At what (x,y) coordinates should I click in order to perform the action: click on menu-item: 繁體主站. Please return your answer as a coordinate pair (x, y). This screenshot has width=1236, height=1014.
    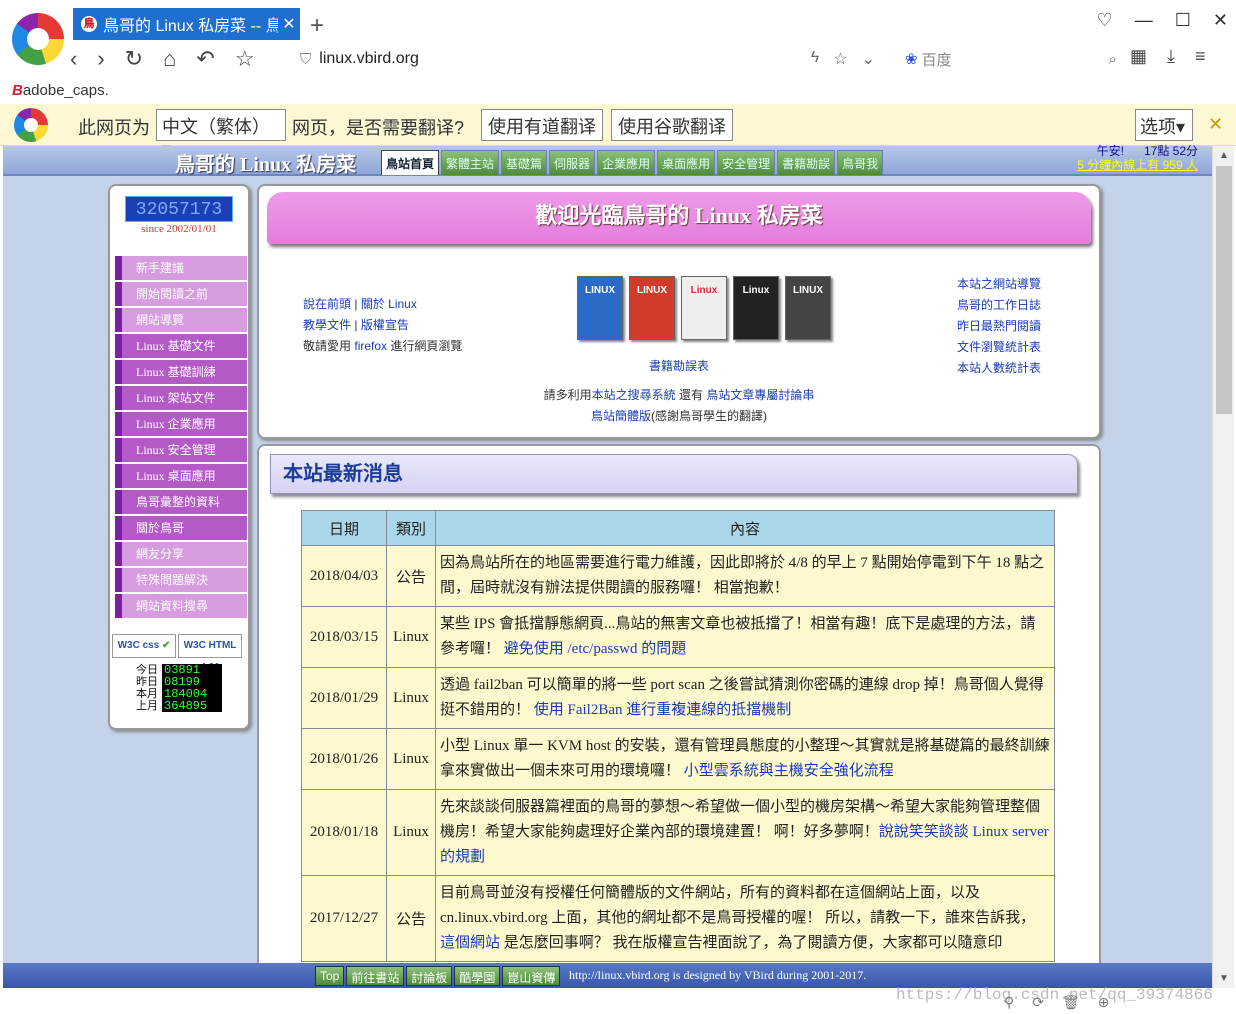
    Looking at the image, I should click on (470, 162).